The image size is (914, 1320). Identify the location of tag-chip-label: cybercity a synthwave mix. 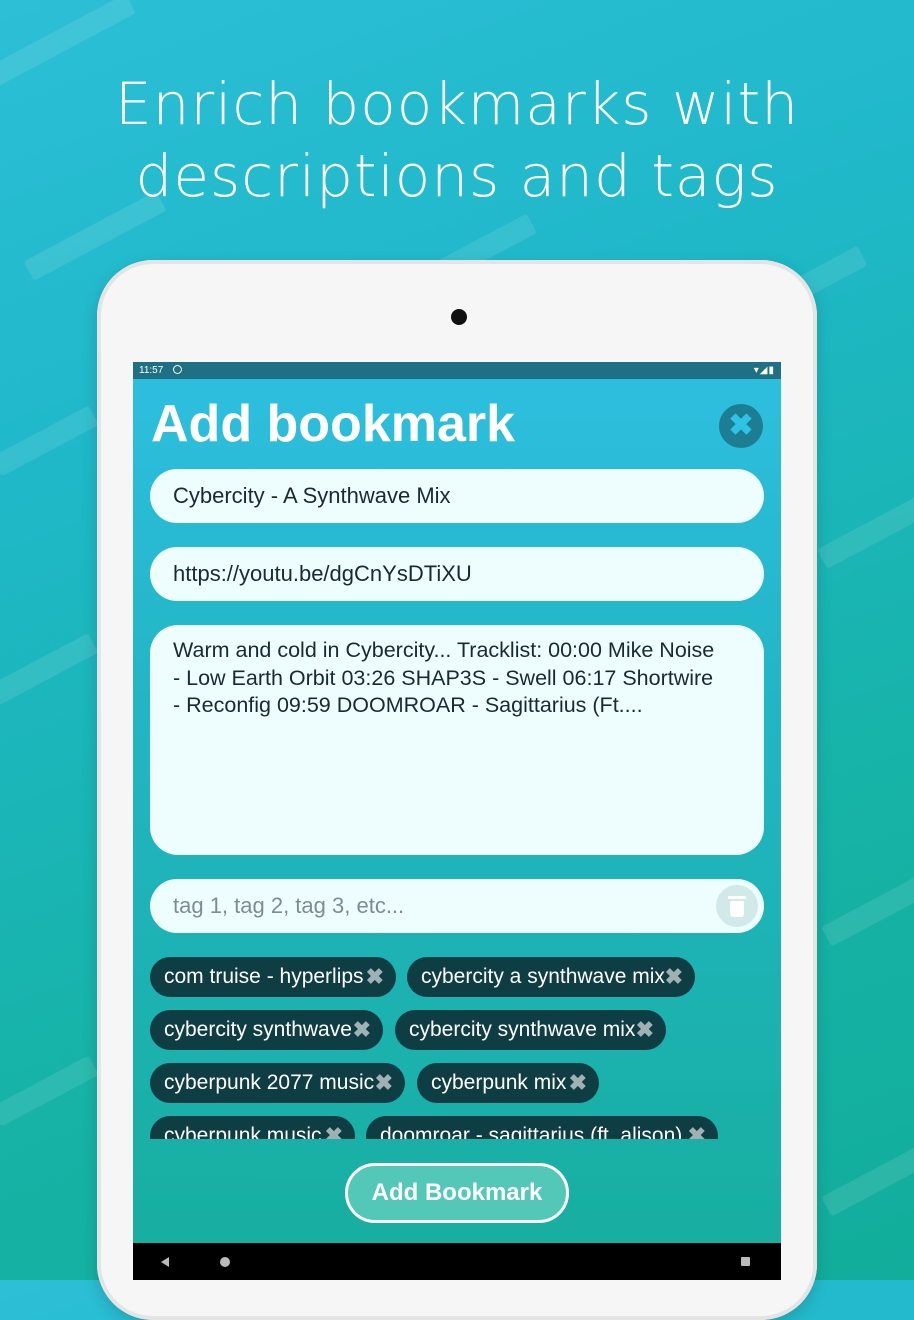
(543, 976).